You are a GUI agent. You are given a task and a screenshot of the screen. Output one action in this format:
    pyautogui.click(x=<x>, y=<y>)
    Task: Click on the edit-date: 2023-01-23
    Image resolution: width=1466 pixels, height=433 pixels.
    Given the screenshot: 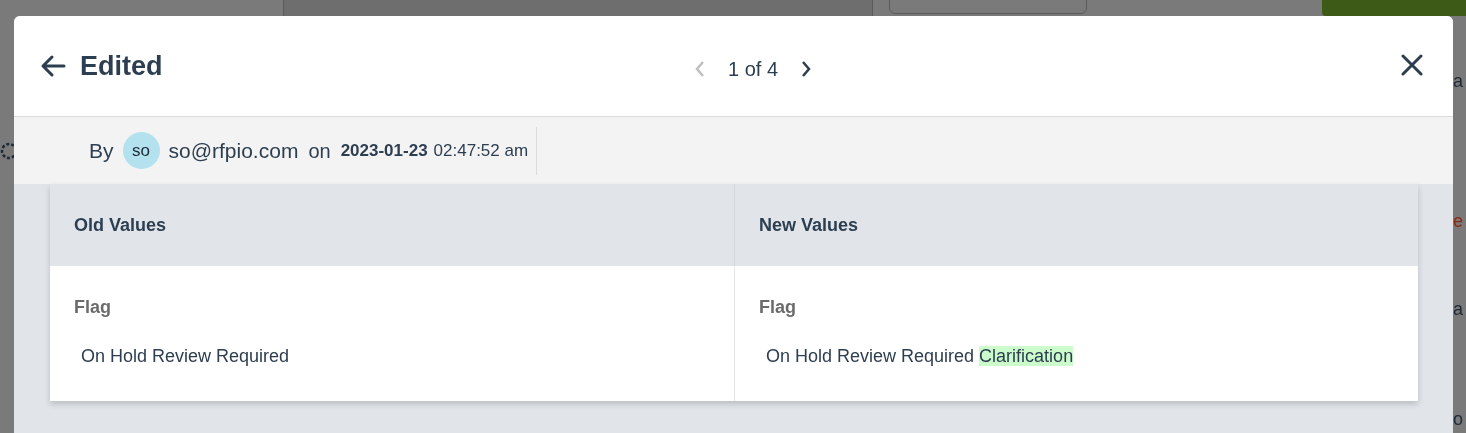 What is the action you would take?
    pyautogui.click(x=384, y=150)
    